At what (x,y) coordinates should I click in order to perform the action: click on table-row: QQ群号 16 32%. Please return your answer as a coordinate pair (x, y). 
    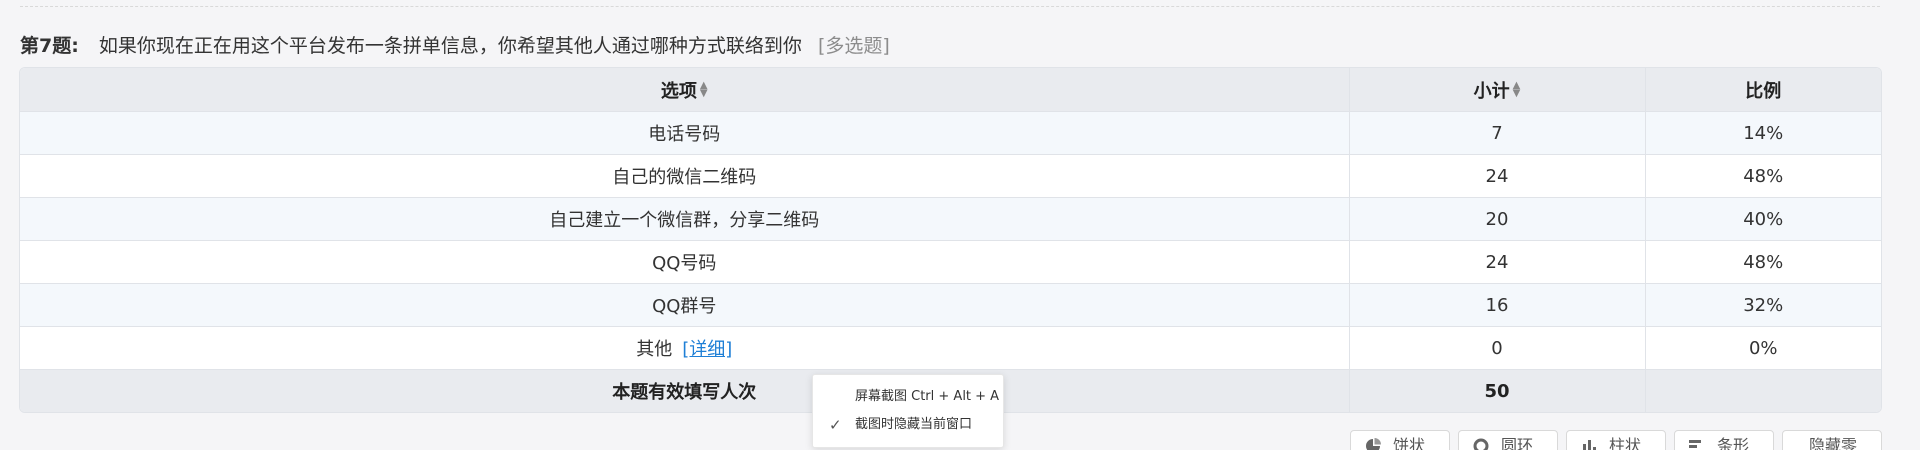
    Looking at the image, I should click on (950, 305).